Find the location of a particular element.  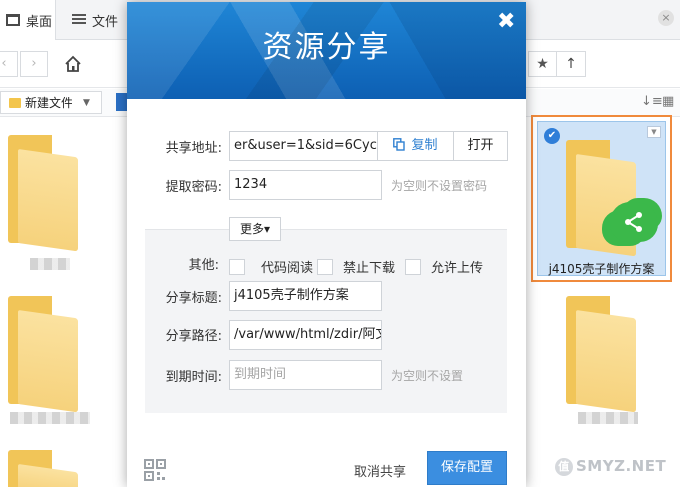

save-config-button: 保存配置 is located at coordinates (467, 468).